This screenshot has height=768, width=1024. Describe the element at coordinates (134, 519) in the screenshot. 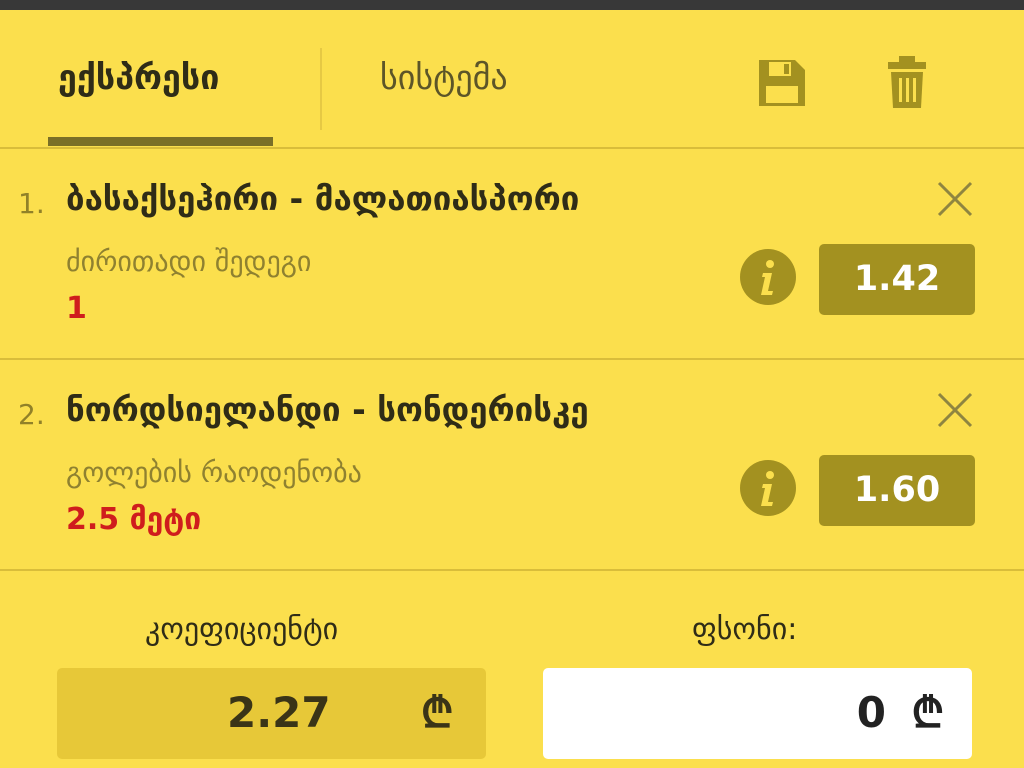

I see `bet-pick: 2.5 მეტი` at that location.